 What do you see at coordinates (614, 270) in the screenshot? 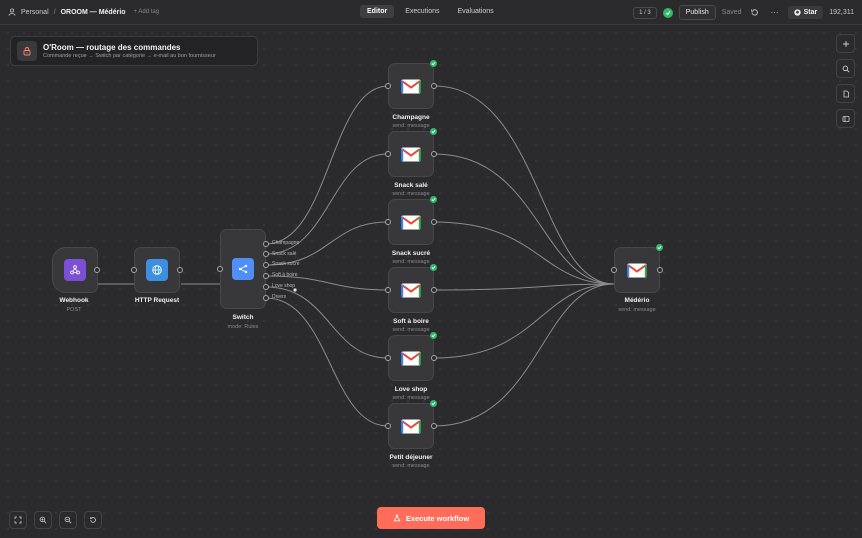
I see `mederio-input-port` at bounding box center [614, 270].